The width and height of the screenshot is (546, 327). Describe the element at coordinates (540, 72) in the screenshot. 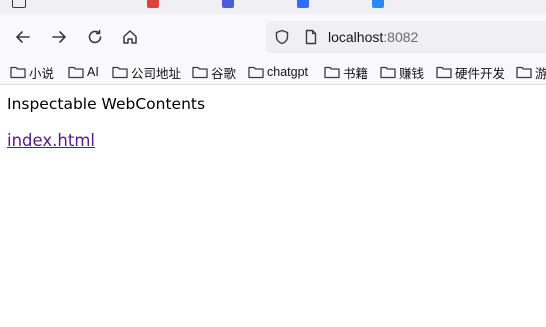

I see `bookmark-label: 游` at that location.